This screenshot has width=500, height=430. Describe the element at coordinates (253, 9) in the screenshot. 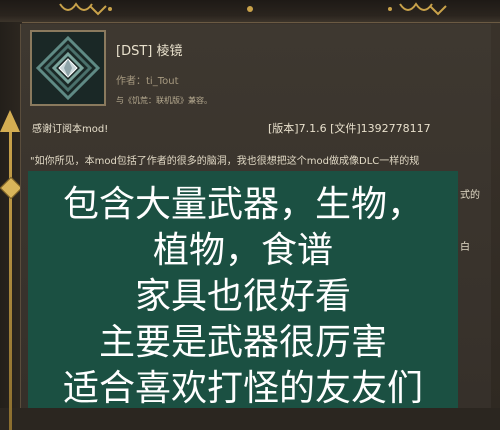

I see `top-ornament-icon` at that location.